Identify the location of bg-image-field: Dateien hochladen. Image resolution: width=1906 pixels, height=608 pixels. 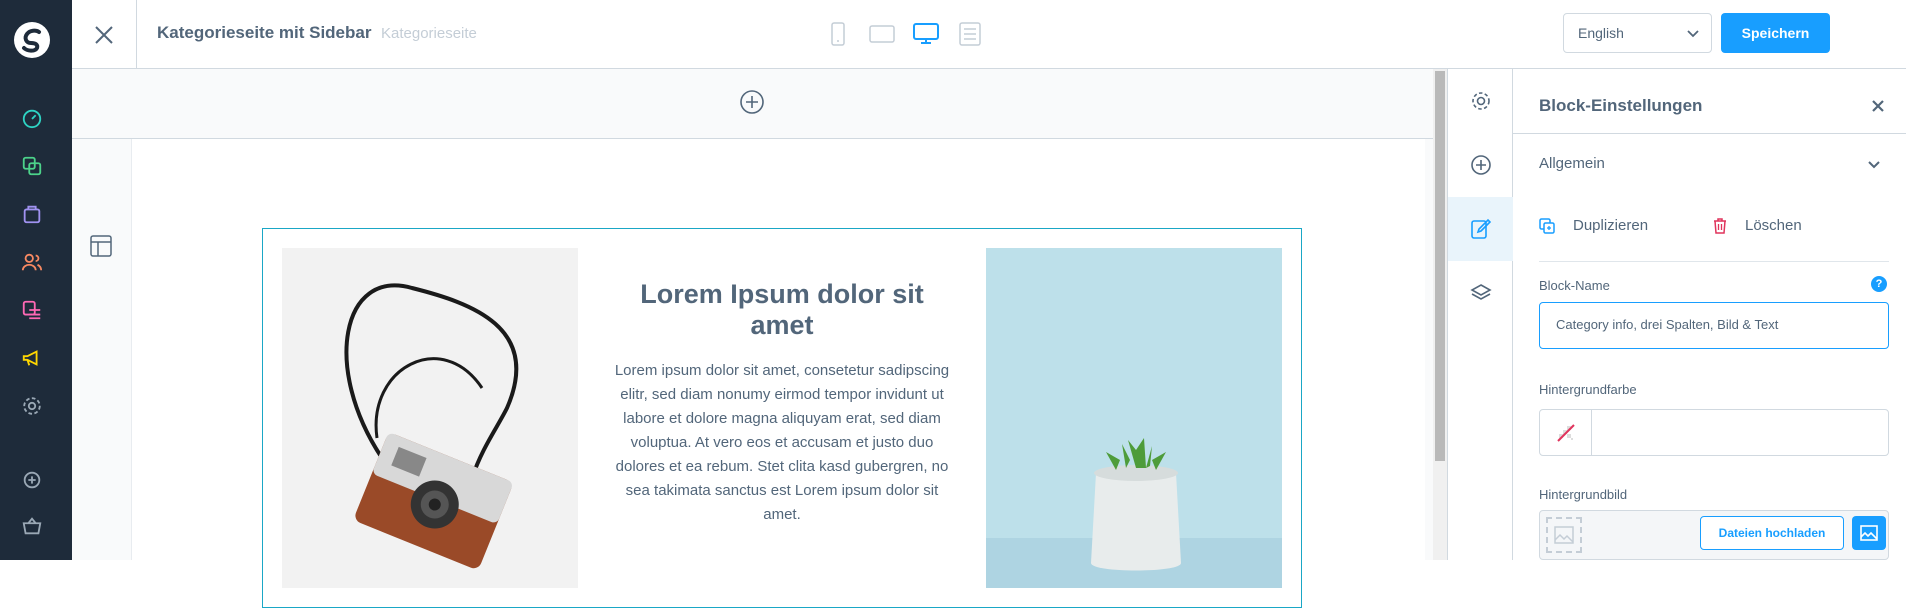
(1714, 535).